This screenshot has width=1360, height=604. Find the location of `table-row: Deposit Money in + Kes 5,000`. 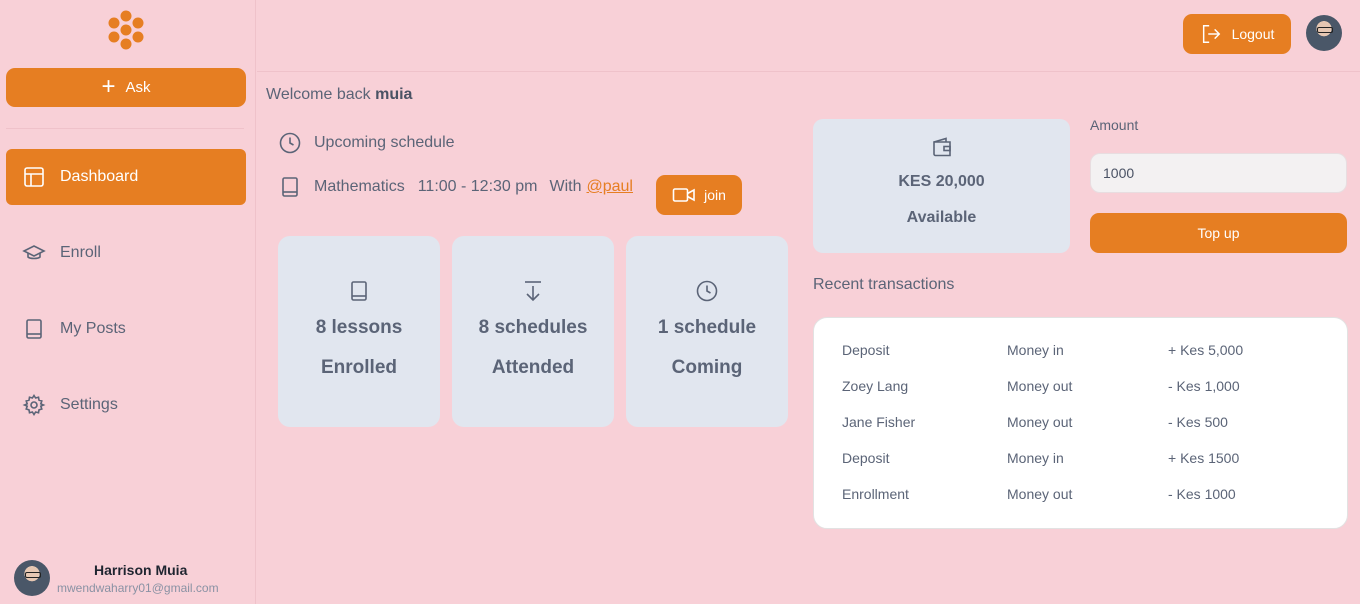

table-row: Deposit Money in + Kes 5,000 is located at coordinates (1081, 352).